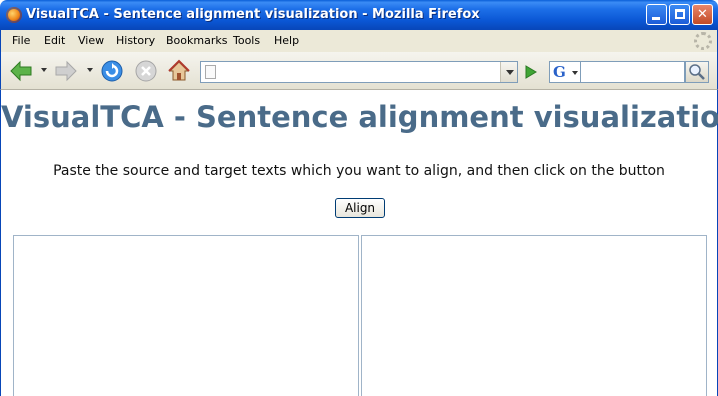 The height and width of the screenshot is (396, 718). Describe the element at coordinates (44, 70) in the screenshot. I see `back-history-dropdown-icon` at that location.